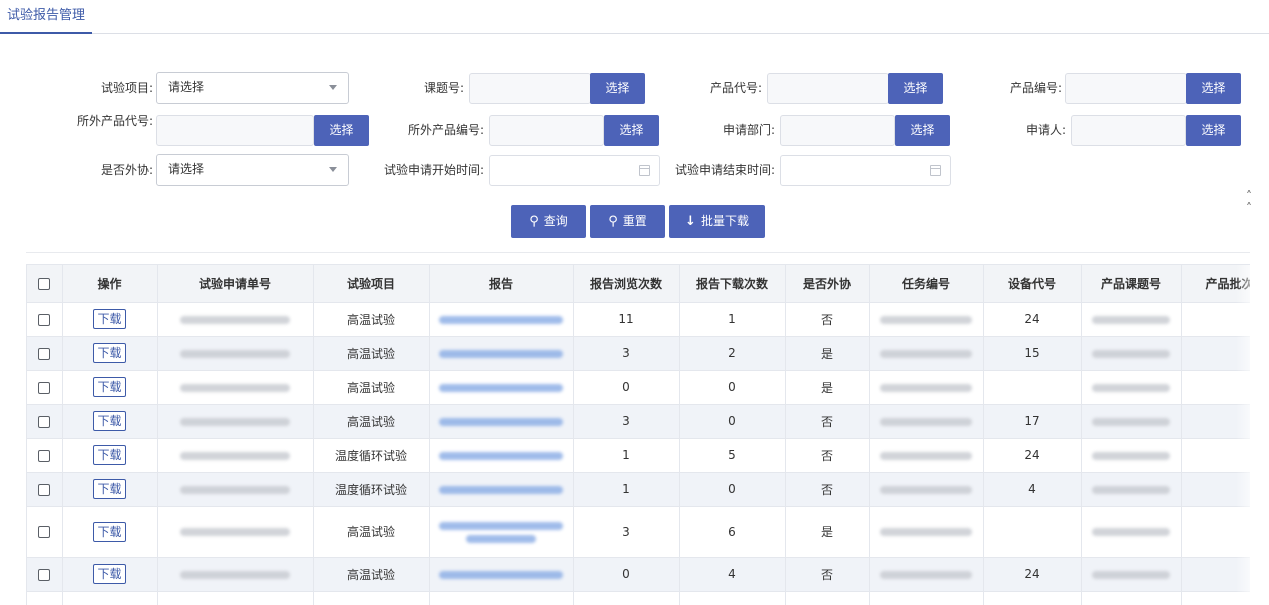  Describe the element at coordinates (1032, 455) in the screenshot. I see `device-code-cell: 24` at that location.